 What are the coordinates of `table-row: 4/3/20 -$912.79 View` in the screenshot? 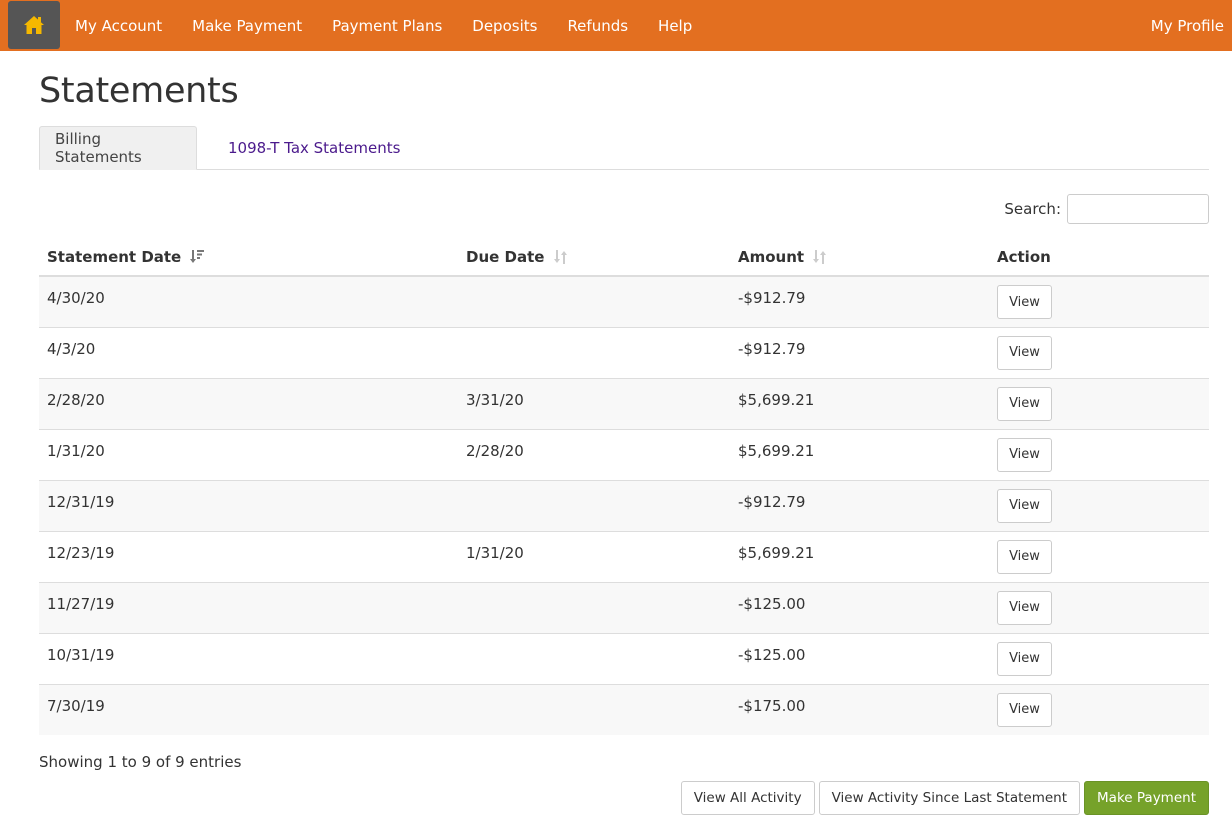 It's located at (624, 352).